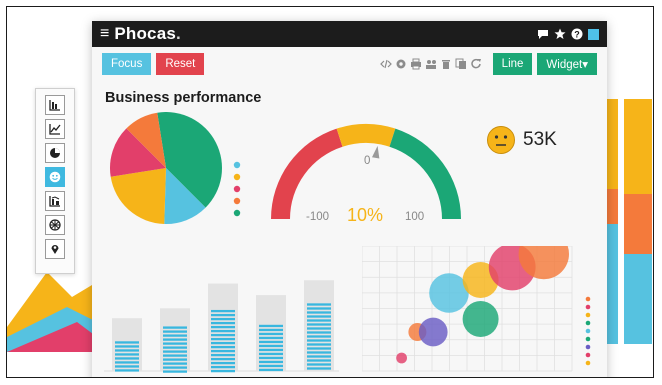 The height and width of the screenshot is (385, 662). What do you see at coordinates (376, 152) in the screenshot?
I see `gauge-needle` at bounding box center [376, 152].